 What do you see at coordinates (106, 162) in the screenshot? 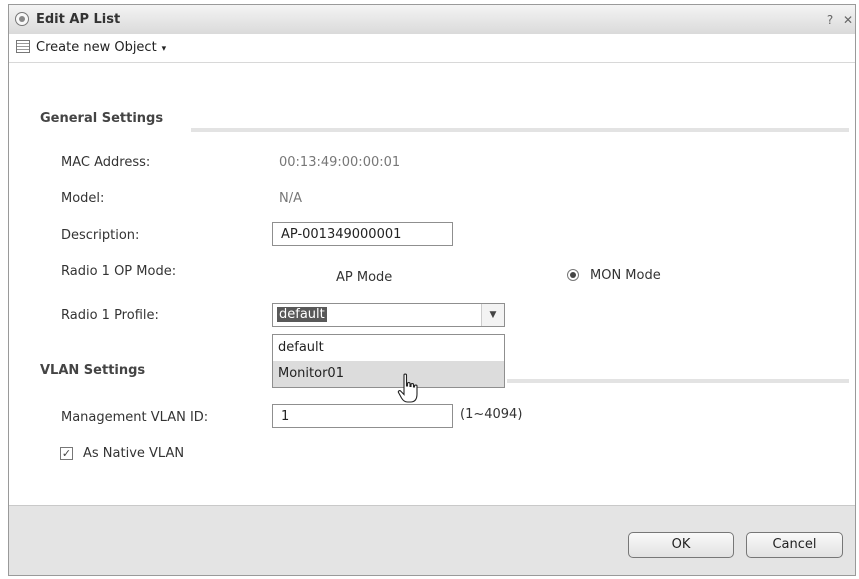
I see `mac-address-label: MAC Address:` at bounding box center [106, 162].